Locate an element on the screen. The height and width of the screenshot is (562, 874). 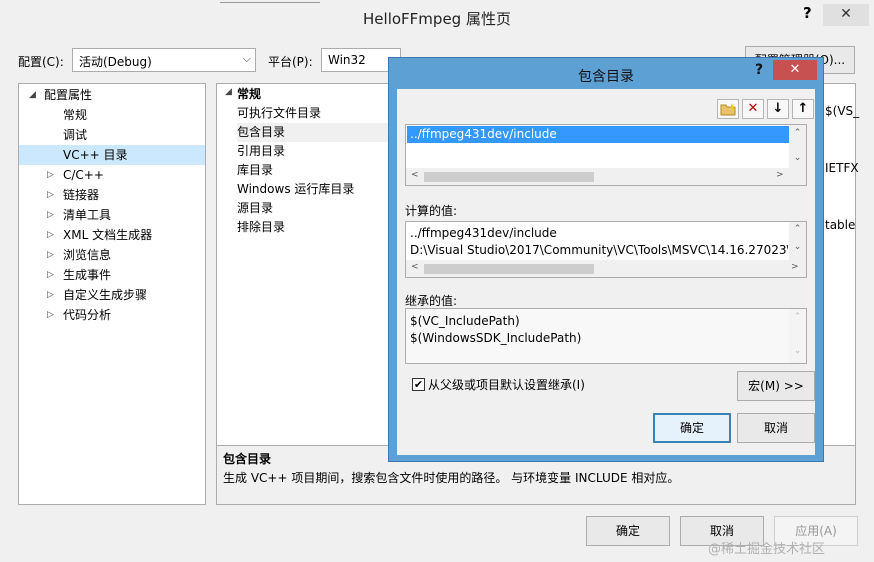
tree-item-manifest-tool: ▷ 清单工具 is located at coordinates (112, 215).